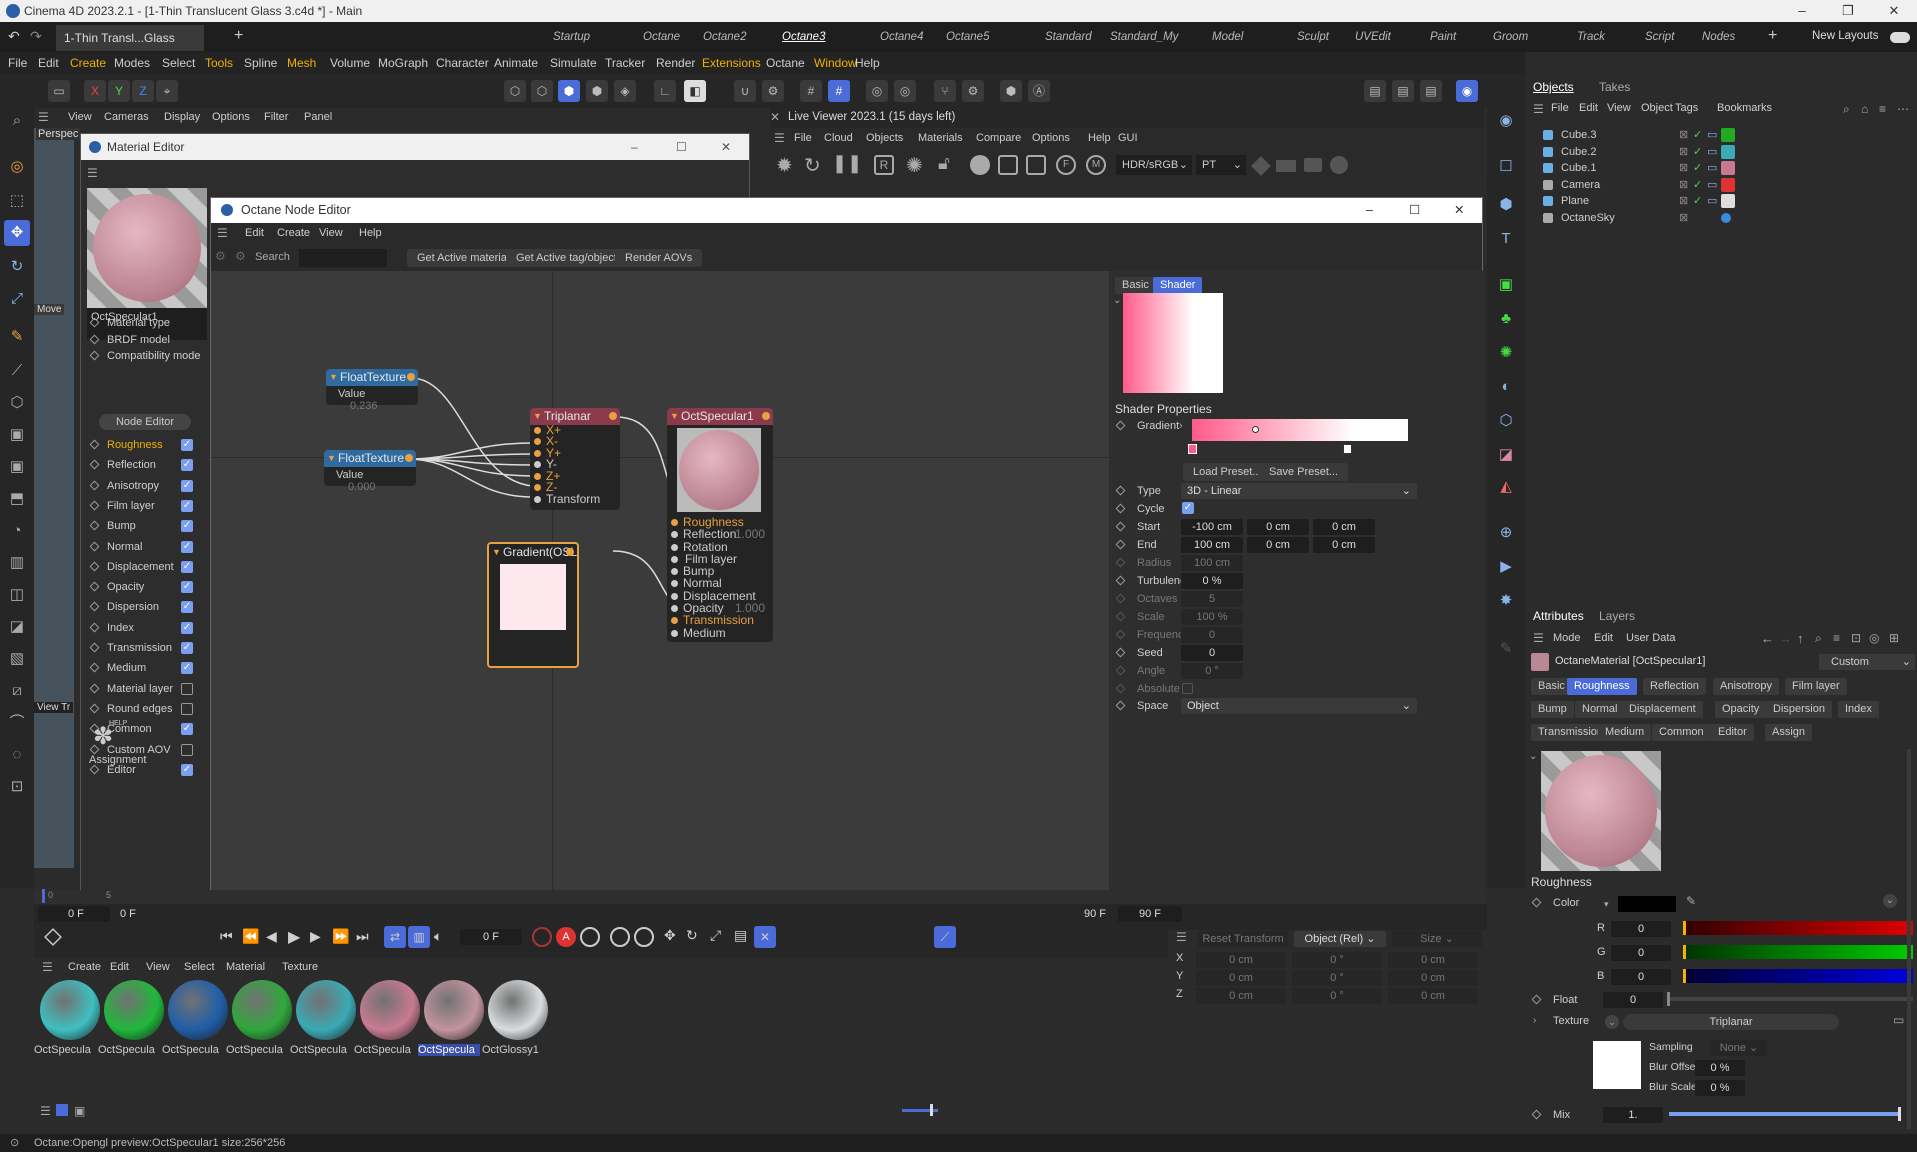  What do you see at coordinates (43, 117) in the screenshot?
I see `viewport-menu-icon: ☰` at bounding box center [43, 117].